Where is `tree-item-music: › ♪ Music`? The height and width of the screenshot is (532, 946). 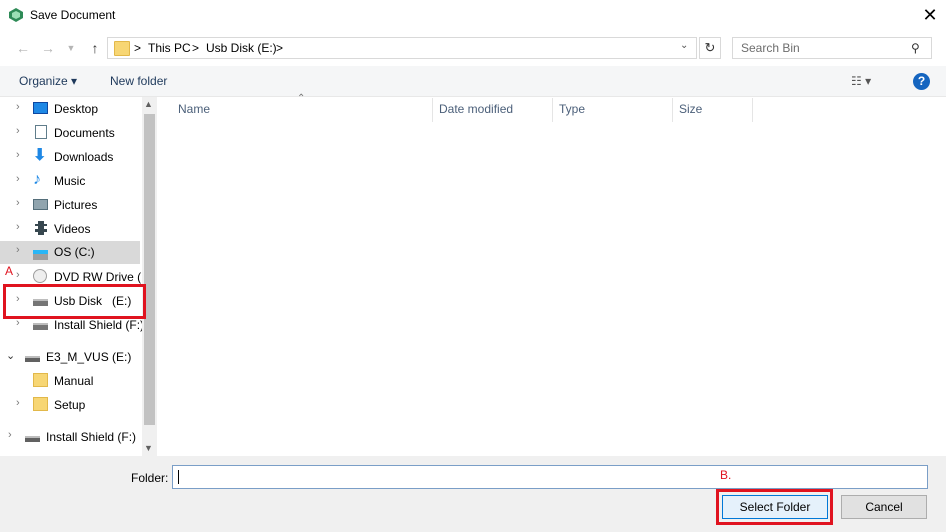
tree-item-music: › ♪ Music is located at coordinates (70, 181).